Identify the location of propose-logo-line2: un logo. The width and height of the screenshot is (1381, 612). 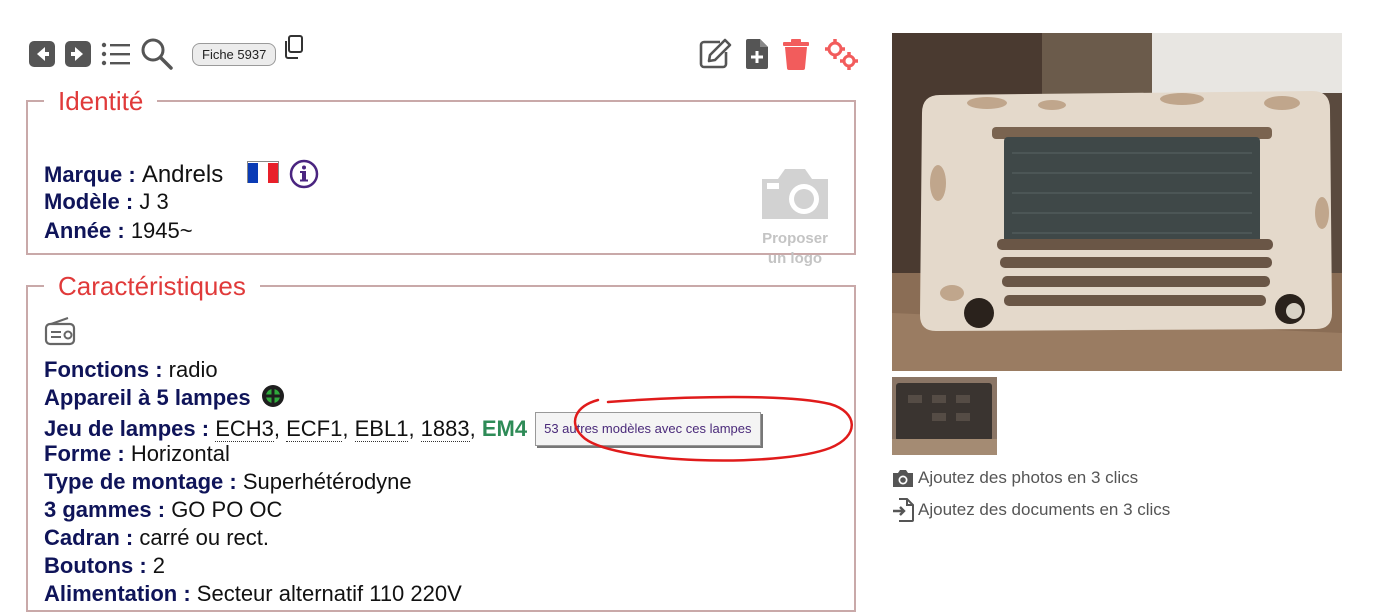
(795, 258).